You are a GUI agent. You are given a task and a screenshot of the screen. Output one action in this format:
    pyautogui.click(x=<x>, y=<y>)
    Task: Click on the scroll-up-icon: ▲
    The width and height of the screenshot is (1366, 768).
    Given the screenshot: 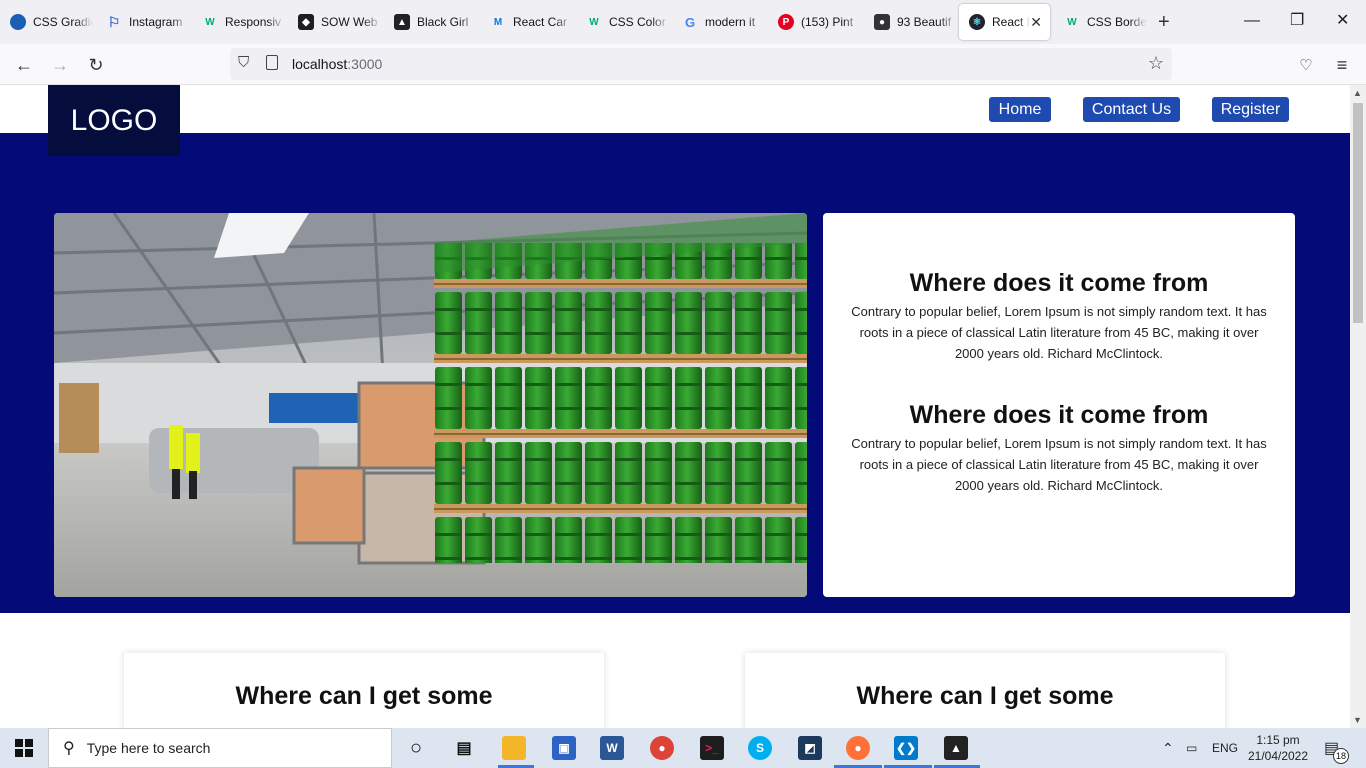 What is the action you would take?
    pyautogui.click(x=1357, y=93)
    